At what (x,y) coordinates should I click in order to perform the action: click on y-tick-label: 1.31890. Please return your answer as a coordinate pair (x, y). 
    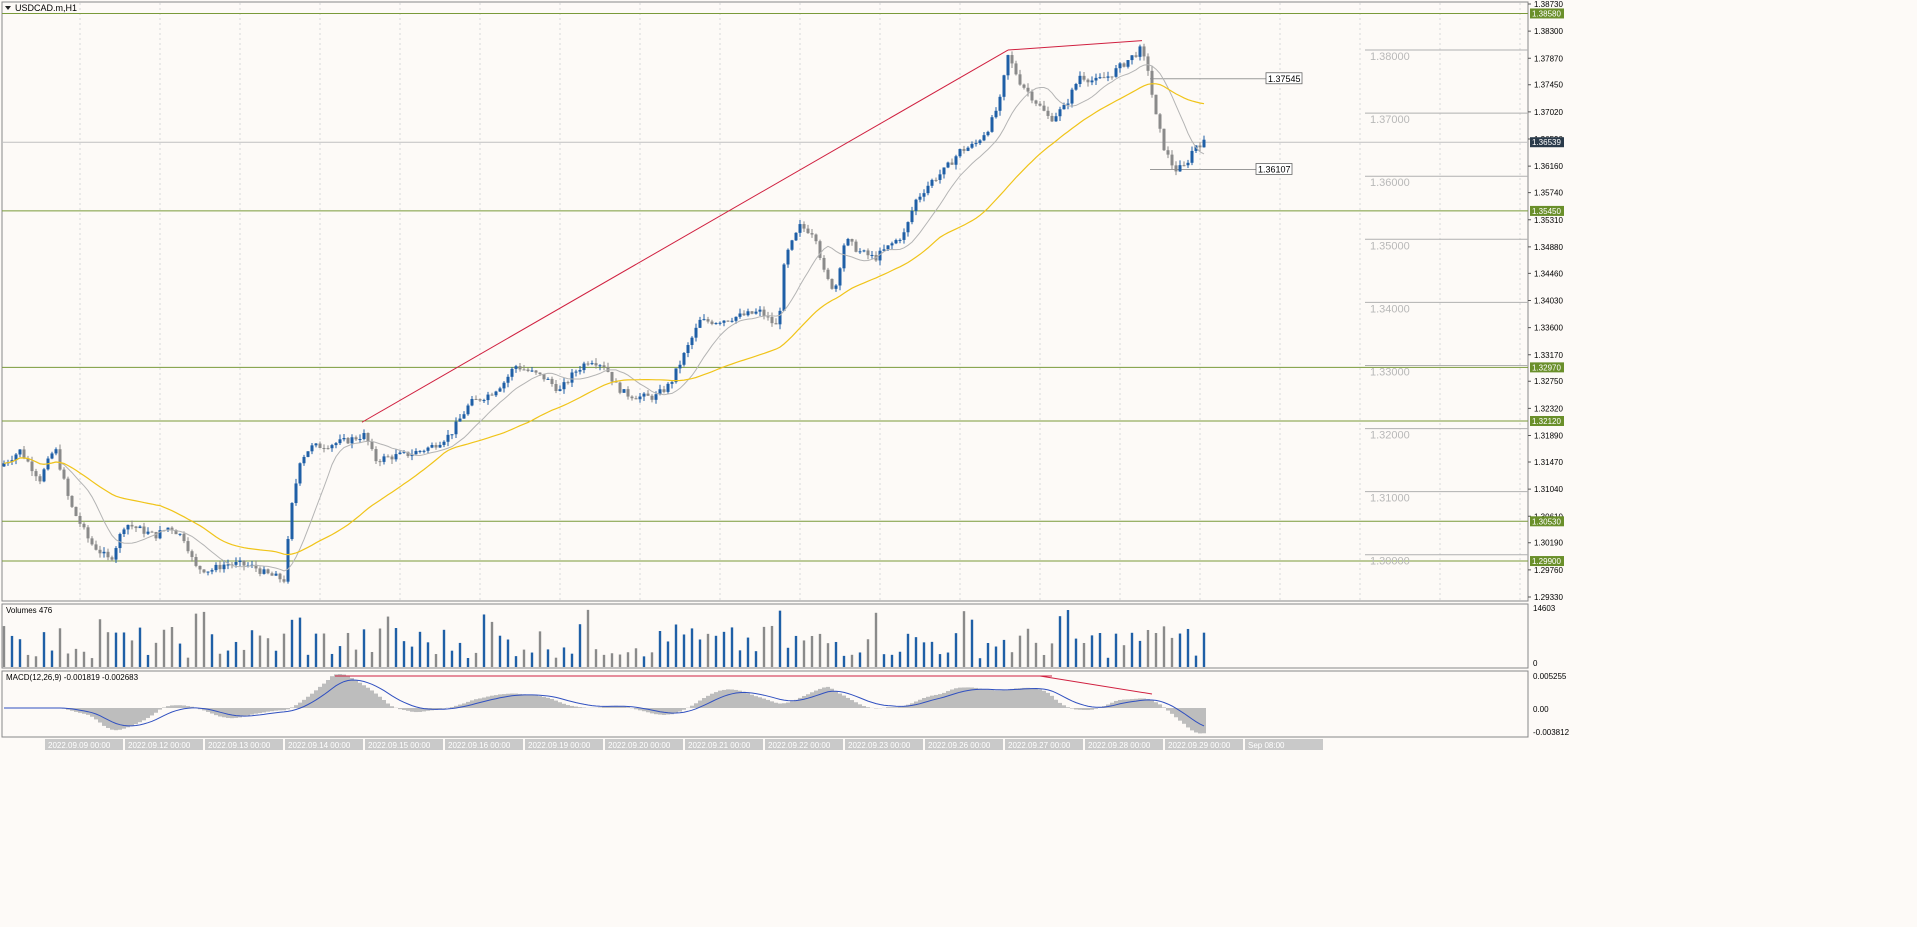
    Looking at the image, I should click on (1548, 436).